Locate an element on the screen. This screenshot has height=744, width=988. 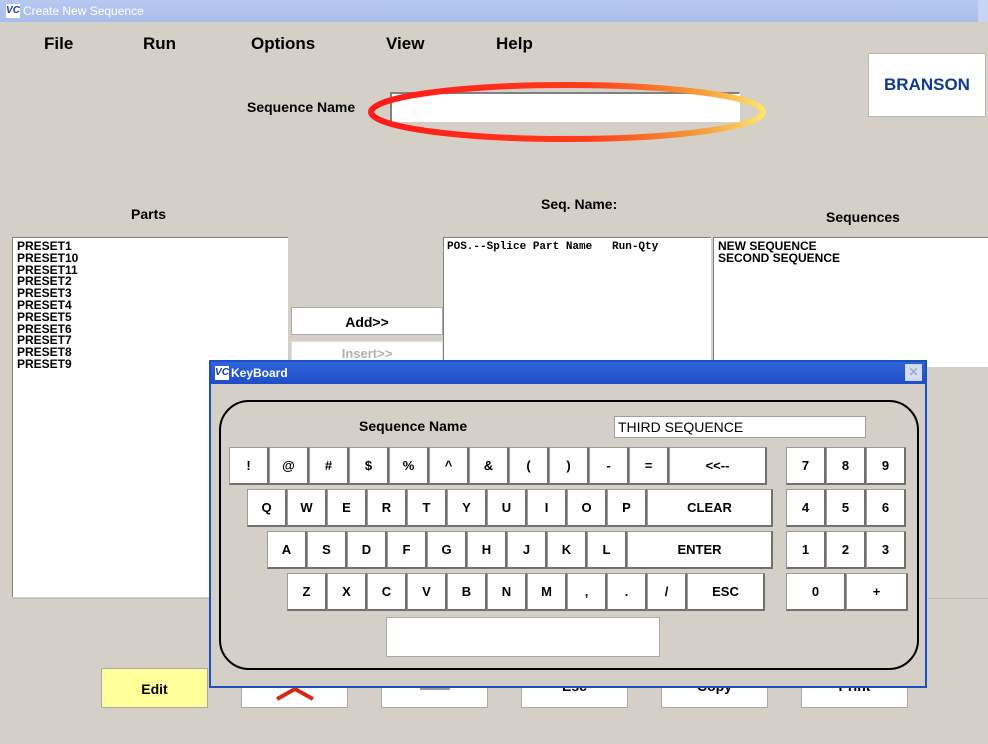
menu-help: Help is located at coordinates (514, 44).